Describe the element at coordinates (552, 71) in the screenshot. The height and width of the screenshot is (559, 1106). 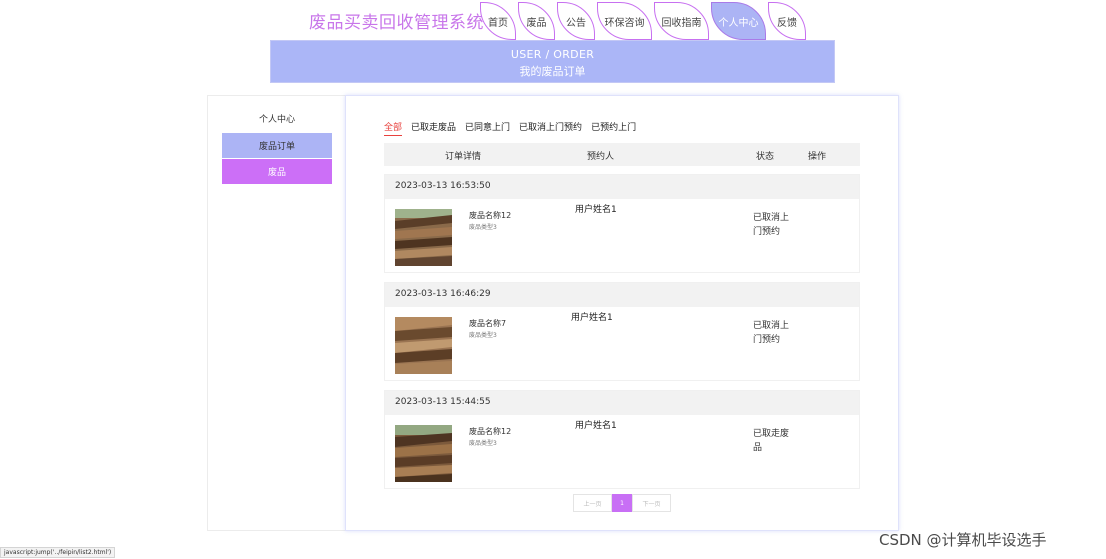
I see `banner-chinese: 我的废品订单` at that location.